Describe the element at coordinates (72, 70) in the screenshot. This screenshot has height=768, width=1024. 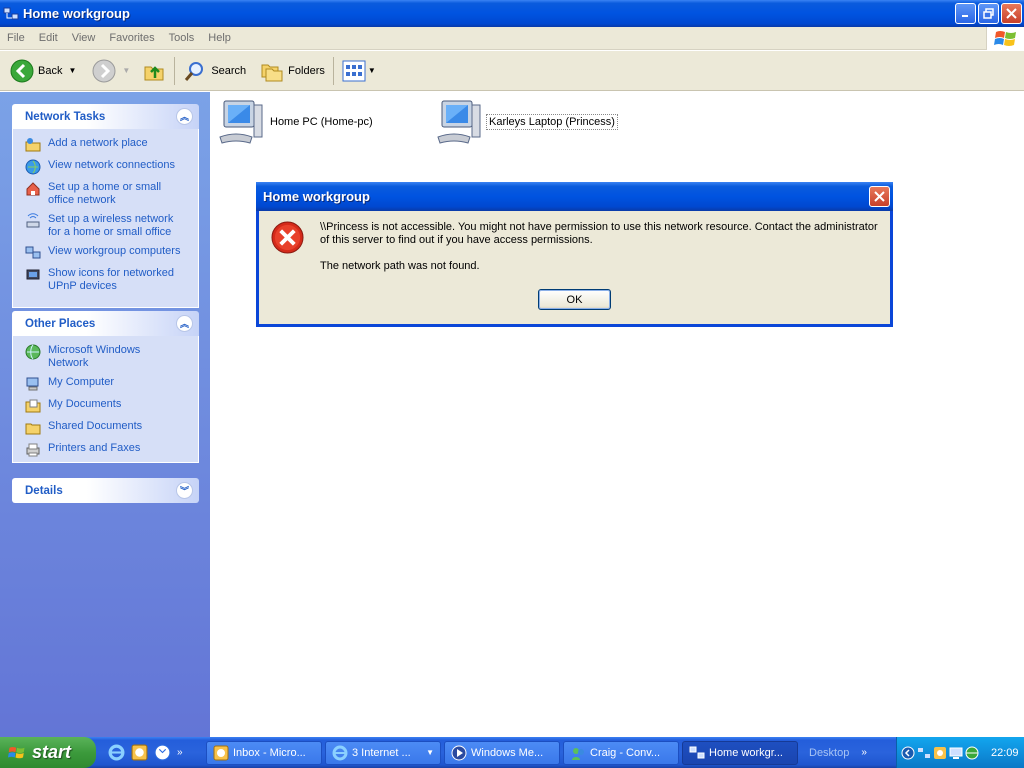
I see `back-dropdown-icon: ▼` at that location.